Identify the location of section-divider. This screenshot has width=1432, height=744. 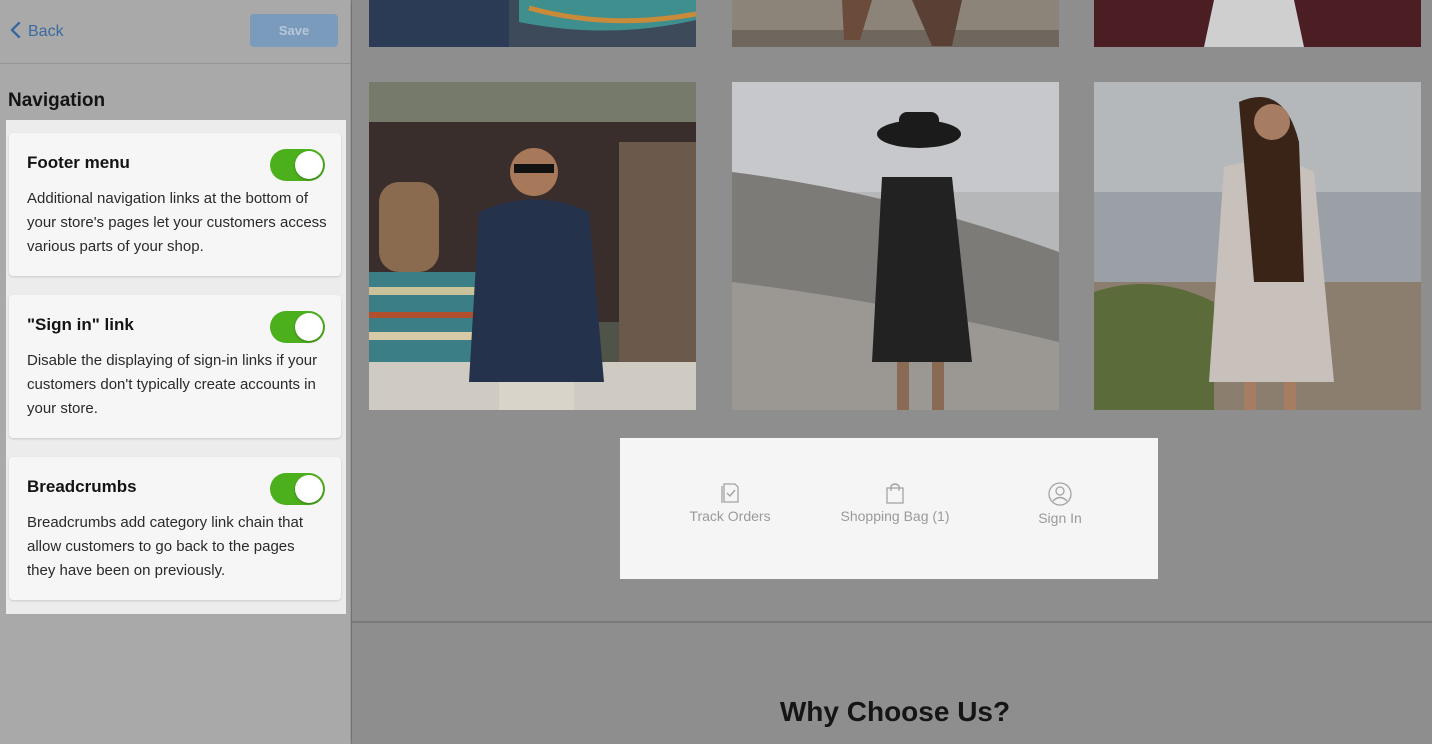
(892, 622).